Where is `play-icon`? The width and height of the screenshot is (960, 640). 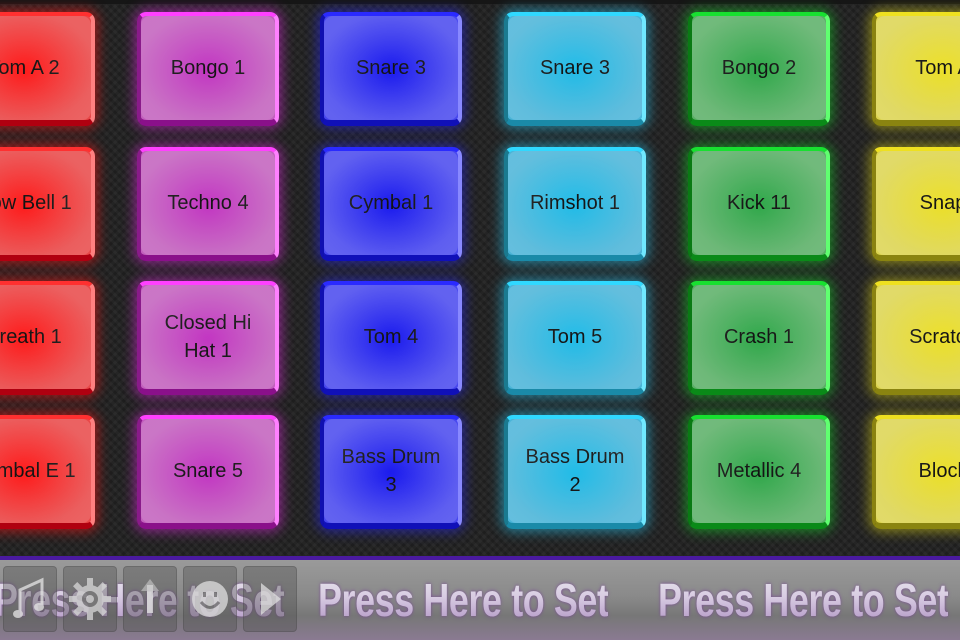 play-icon is located at coordinates (271, 599).